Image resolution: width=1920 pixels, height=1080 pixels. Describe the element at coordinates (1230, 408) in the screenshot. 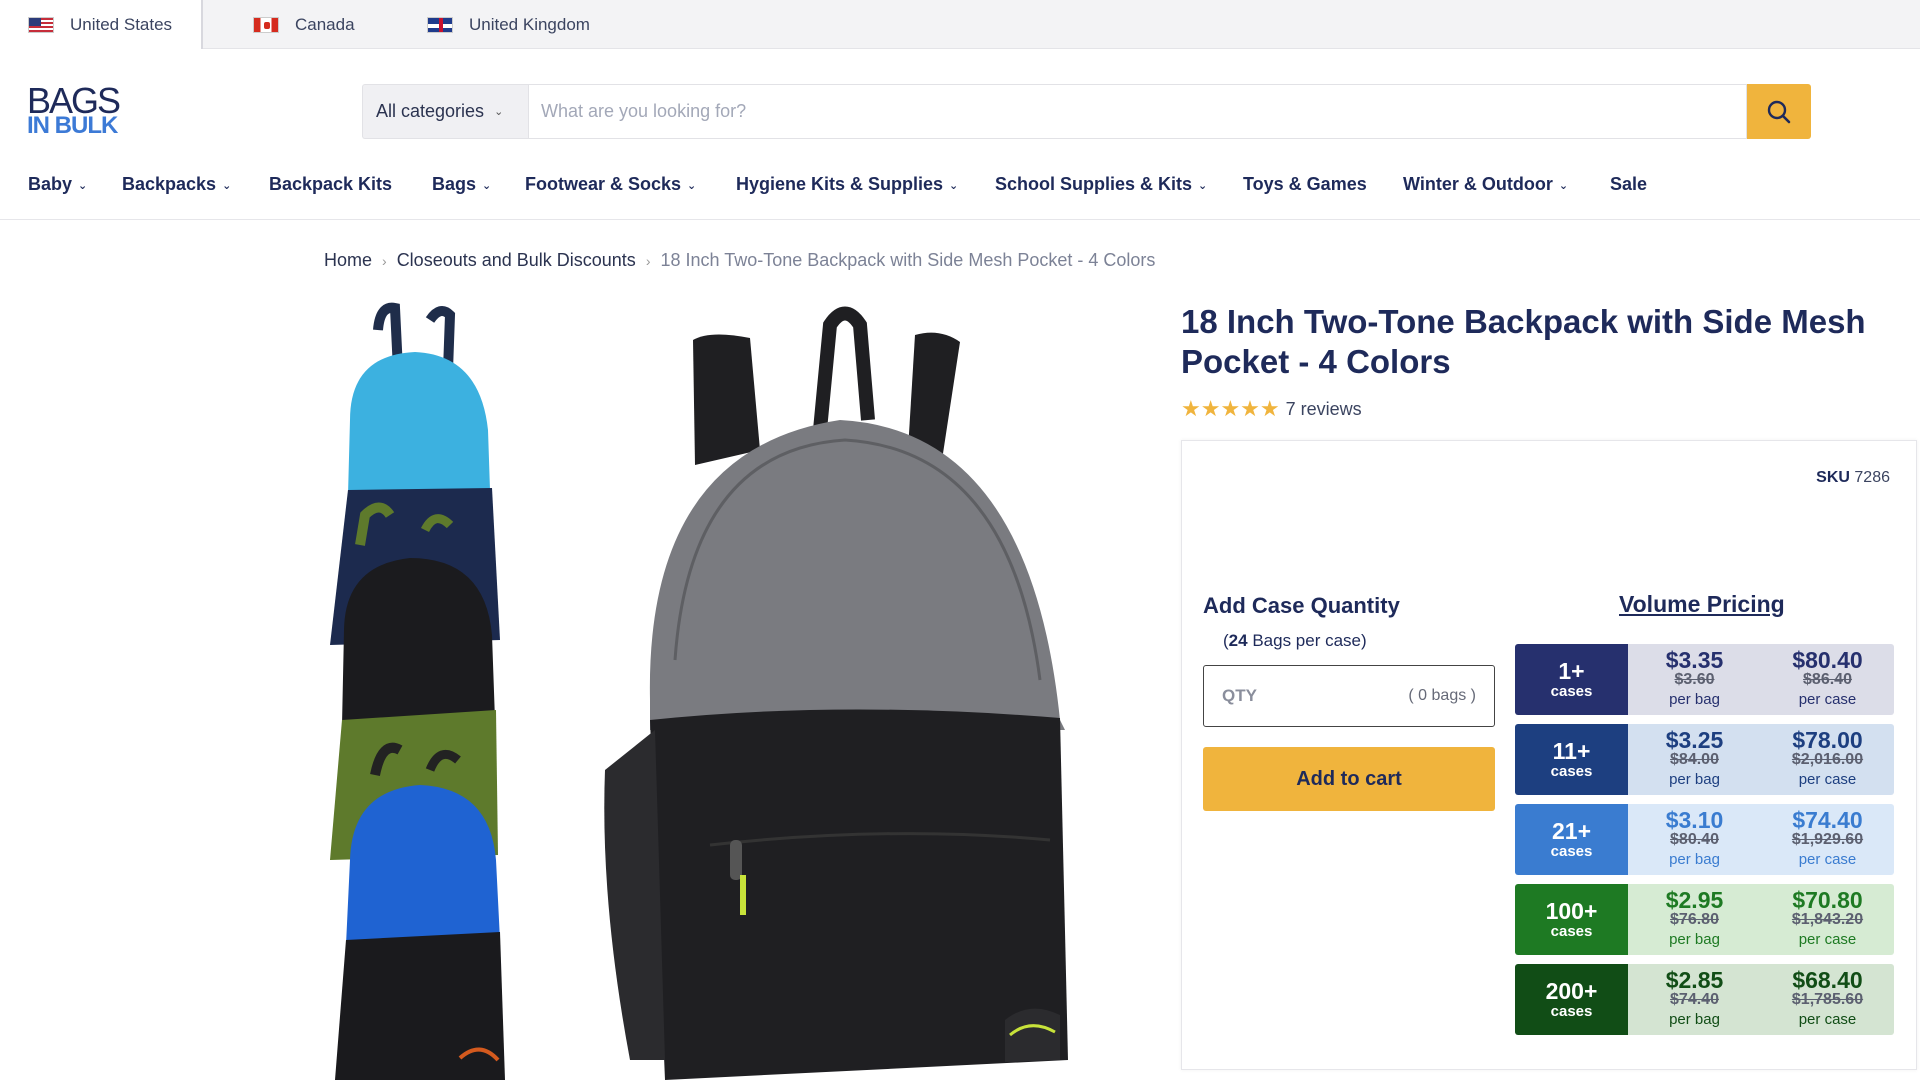

I see `rating-stars-icon: ★★★★★` at that location.